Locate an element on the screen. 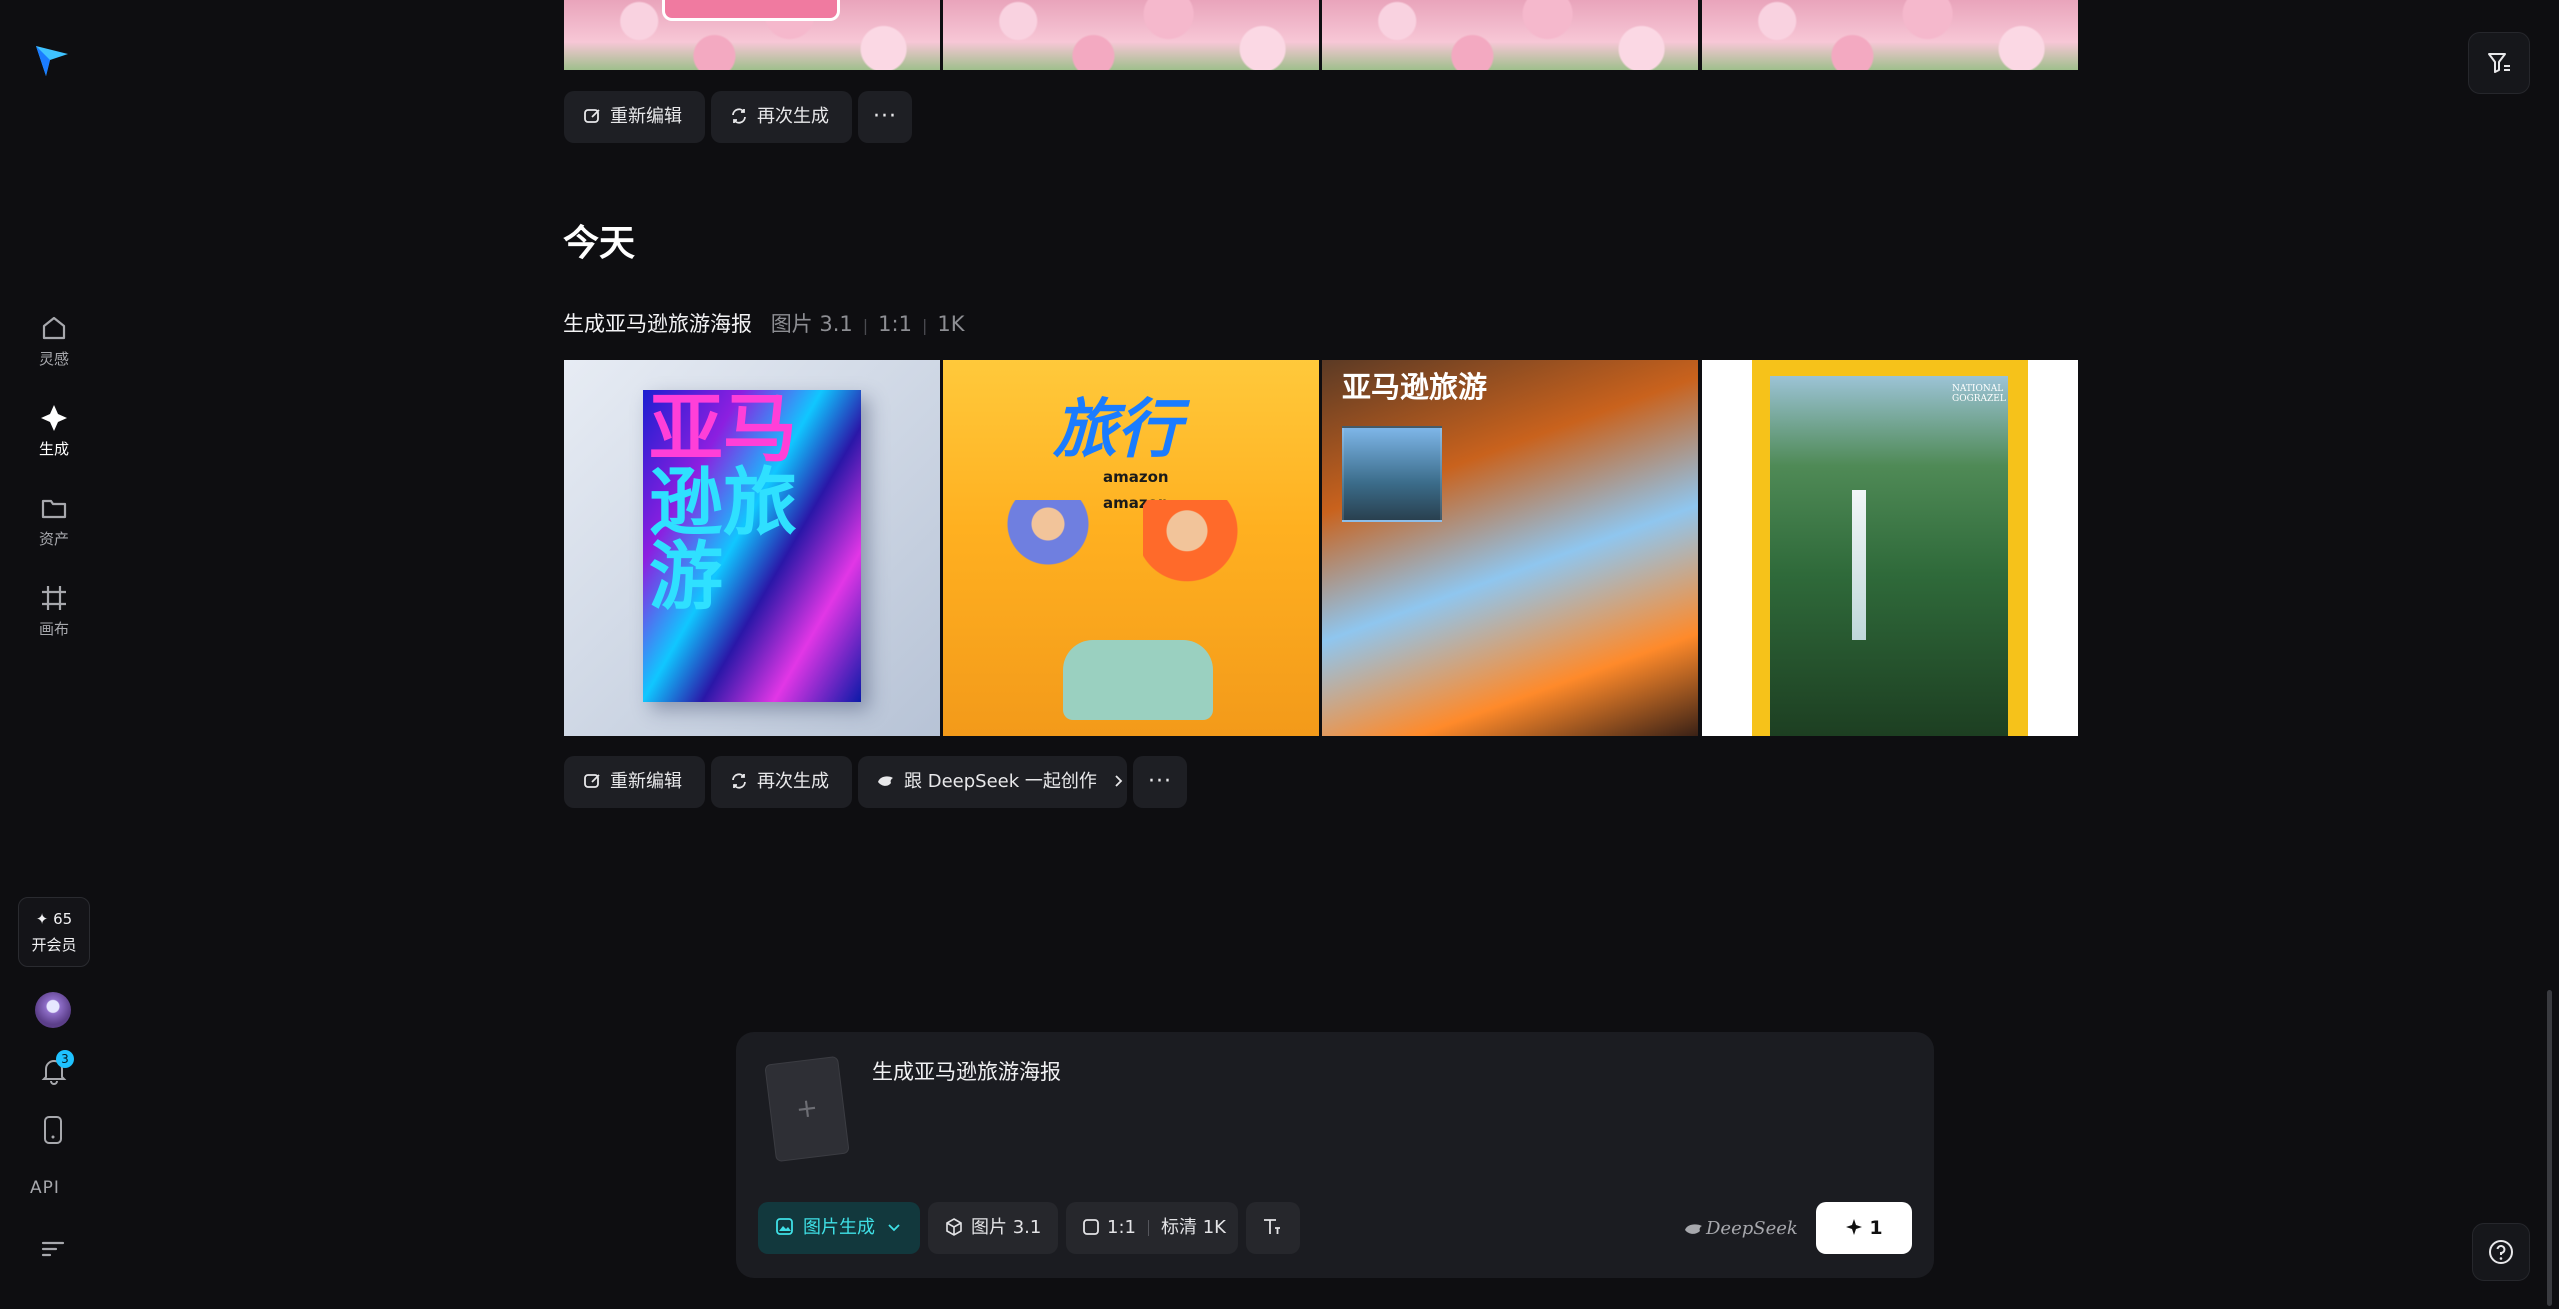 Image resolution: width=2559 pixels, height=1309 pixels. square-icon is located at coordinates (1091, 1226).